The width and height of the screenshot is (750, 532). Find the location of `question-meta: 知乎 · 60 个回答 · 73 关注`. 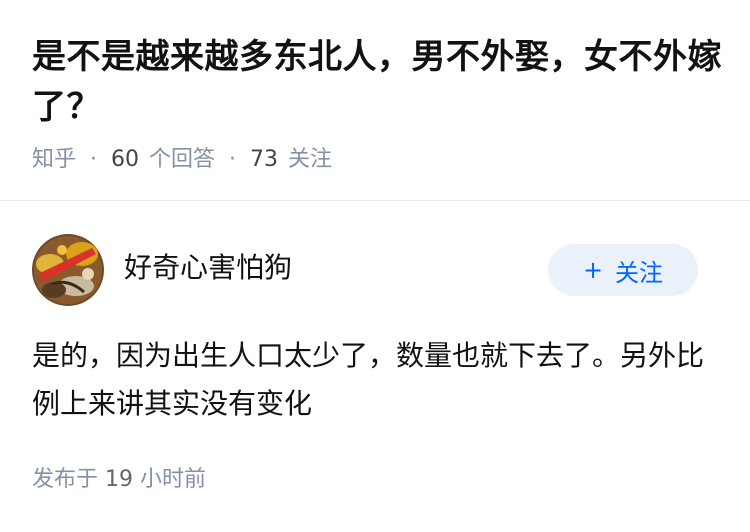

question-meta: 知乎 · 60 个回答 · 73 关注 is located at coordinates (377, 160).